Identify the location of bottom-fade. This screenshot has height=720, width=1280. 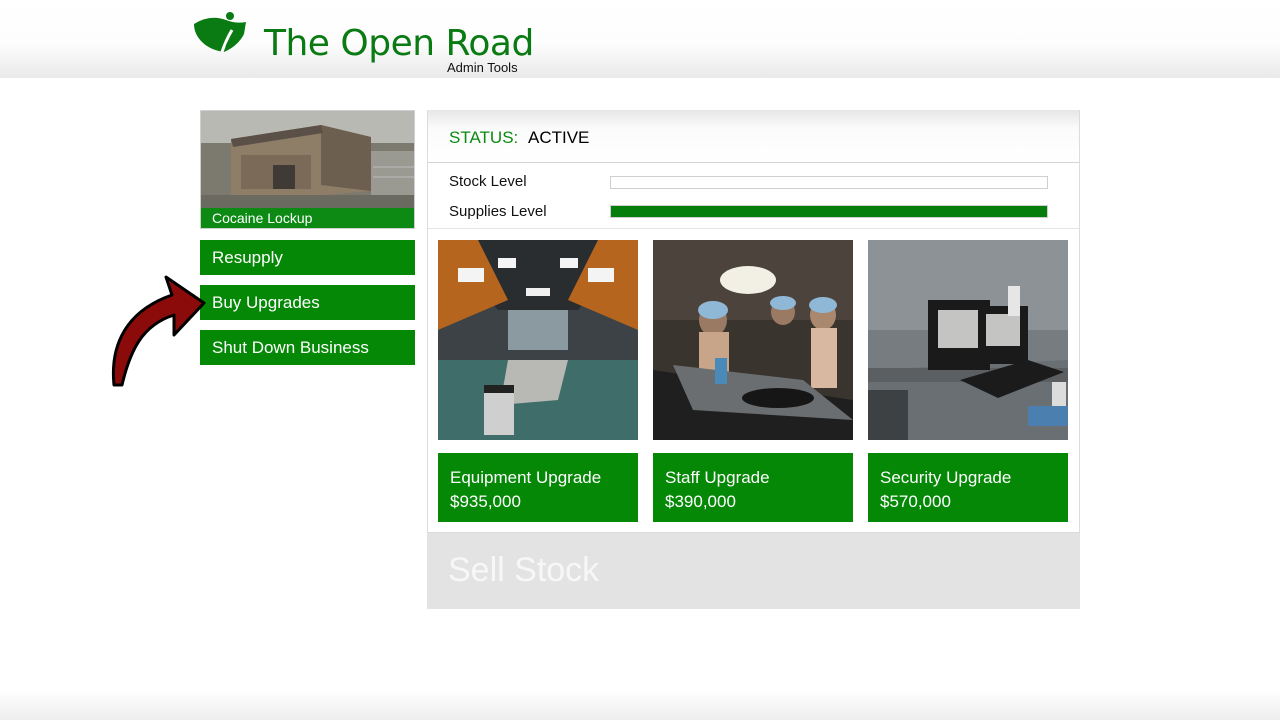
(640, 705).